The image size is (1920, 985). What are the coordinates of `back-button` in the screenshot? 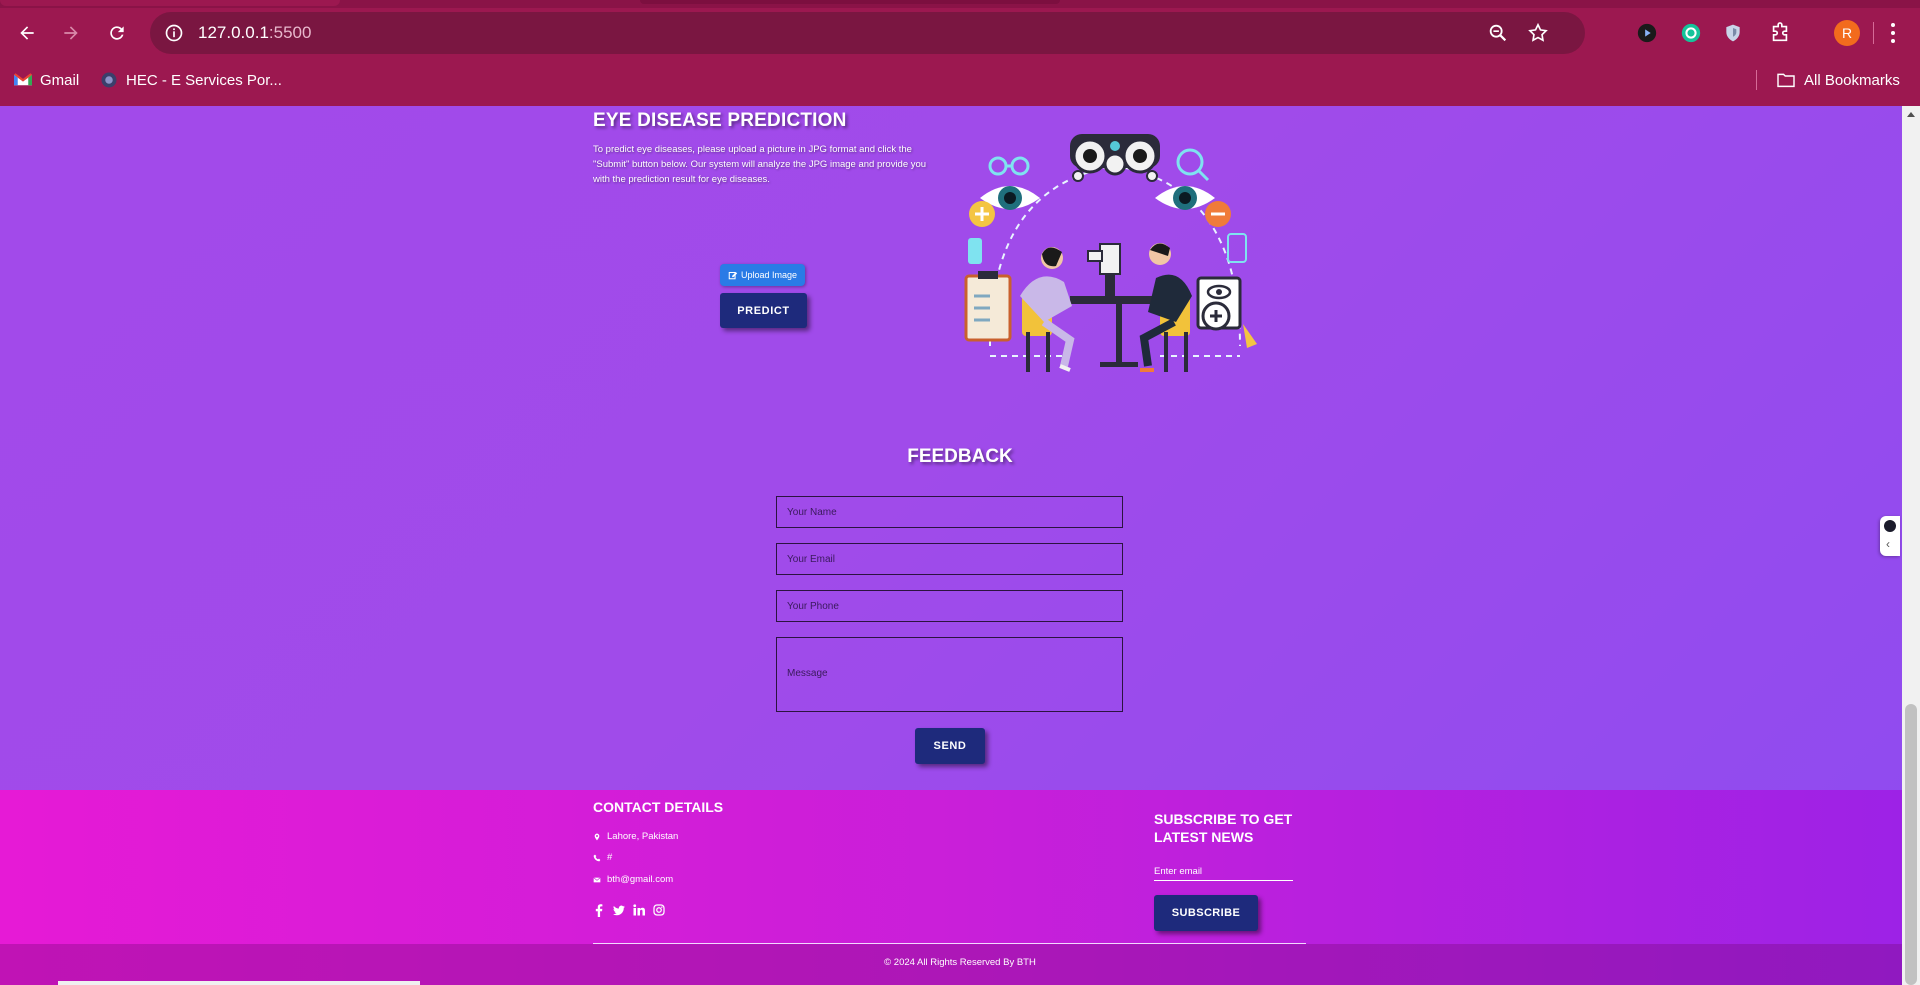 It's located at (27, 33).